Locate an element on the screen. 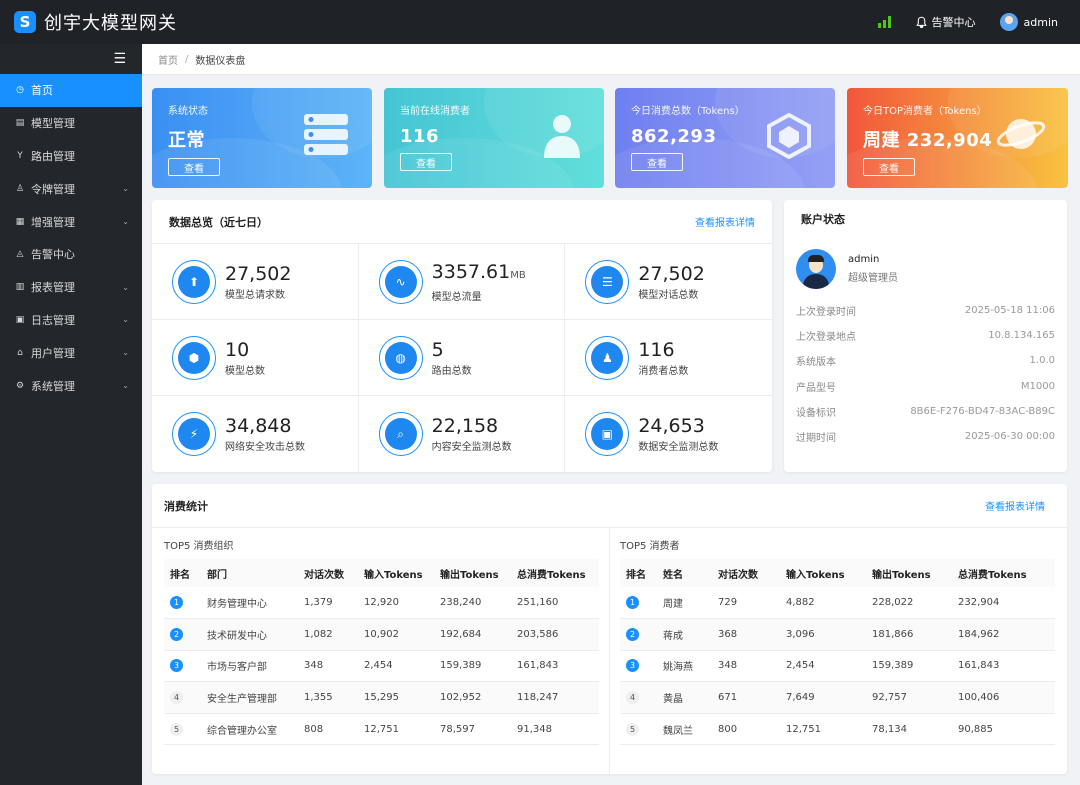  table-row: 5 魏凤兰 800 12,751 78,134 90,885 is located at coordinates (837, 729).